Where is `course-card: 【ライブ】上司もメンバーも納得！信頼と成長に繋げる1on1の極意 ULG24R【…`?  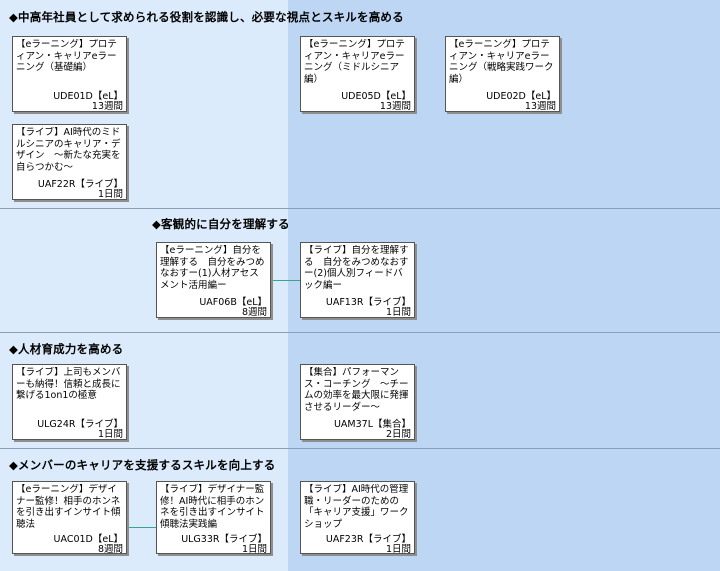
course-card: 【ライブ】上司もメンバーも納得！信頼と成長に繋げる1on1の極意 ULG24R【… is located at coordinates (69, 402).